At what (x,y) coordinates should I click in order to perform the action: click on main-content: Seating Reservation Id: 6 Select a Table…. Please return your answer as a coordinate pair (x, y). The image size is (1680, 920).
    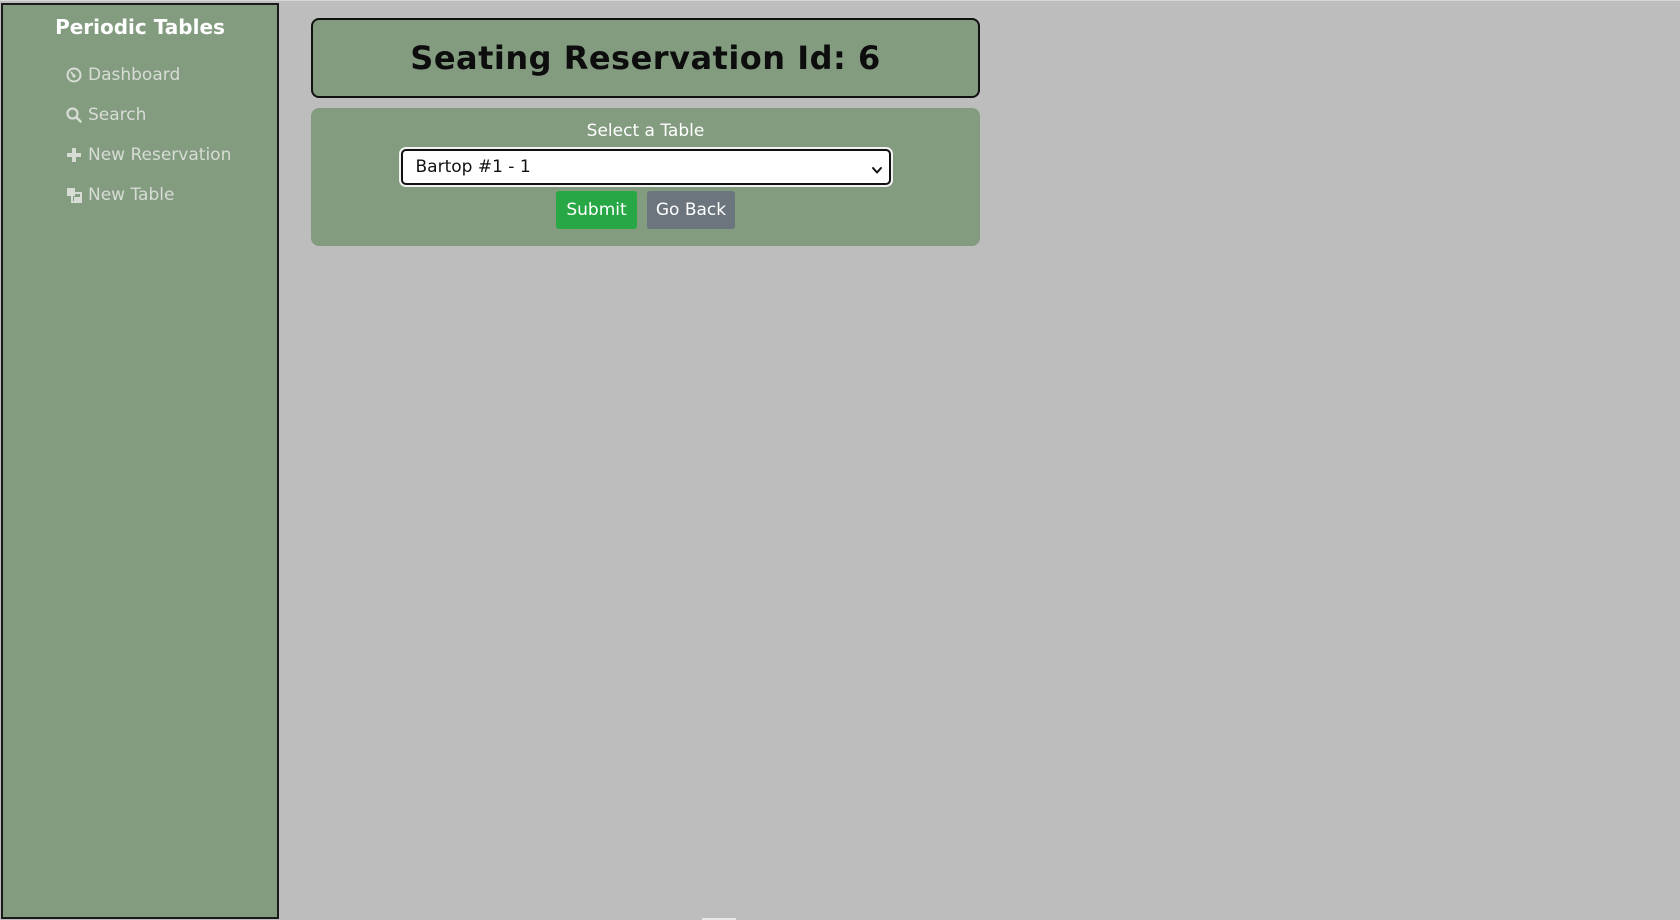
    Looking at the image, I should click on (645, 132).